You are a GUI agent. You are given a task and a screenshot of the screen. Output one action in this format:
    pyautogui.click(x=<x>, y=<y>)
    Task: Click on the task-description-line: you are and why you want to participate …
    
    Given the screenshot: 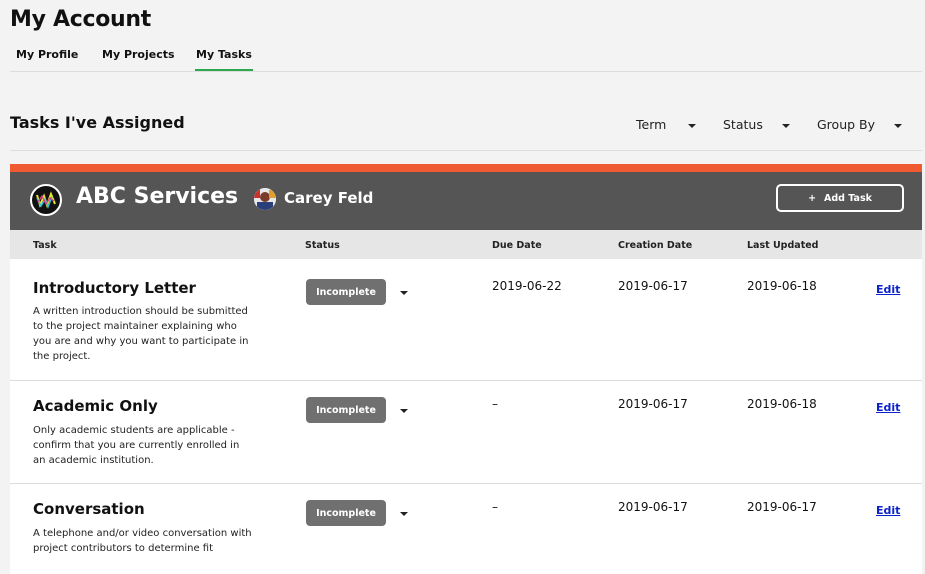 What is the action you would take?
    pyautogui.click(x=141, y=341)
    